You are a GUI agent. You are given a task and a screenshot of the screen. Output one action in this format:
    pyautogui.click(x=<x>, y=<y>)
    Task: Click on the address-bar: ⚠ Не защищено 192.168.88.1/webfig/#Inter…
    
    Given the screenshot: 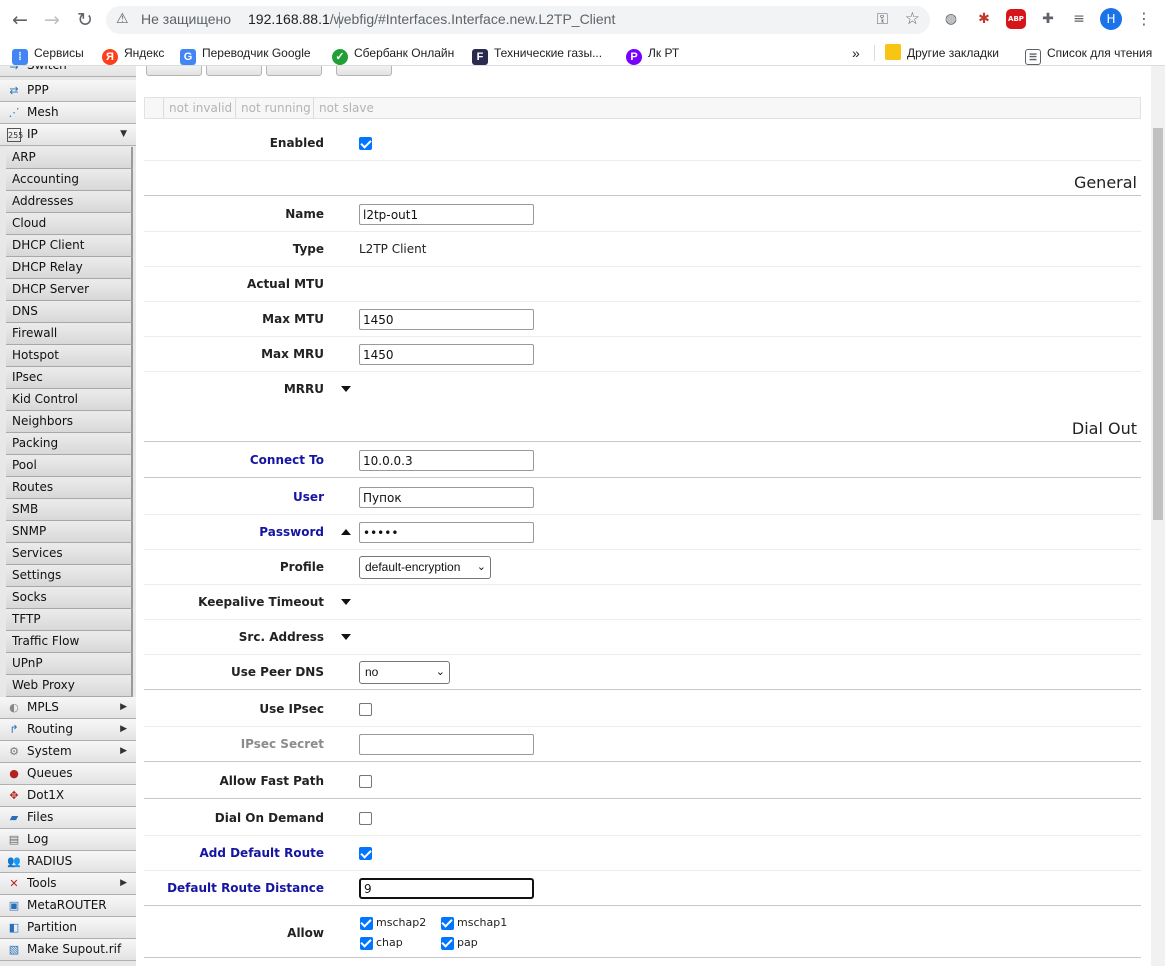 What is the action you would take?
    pyautogui.click(x=518, y=20)
    